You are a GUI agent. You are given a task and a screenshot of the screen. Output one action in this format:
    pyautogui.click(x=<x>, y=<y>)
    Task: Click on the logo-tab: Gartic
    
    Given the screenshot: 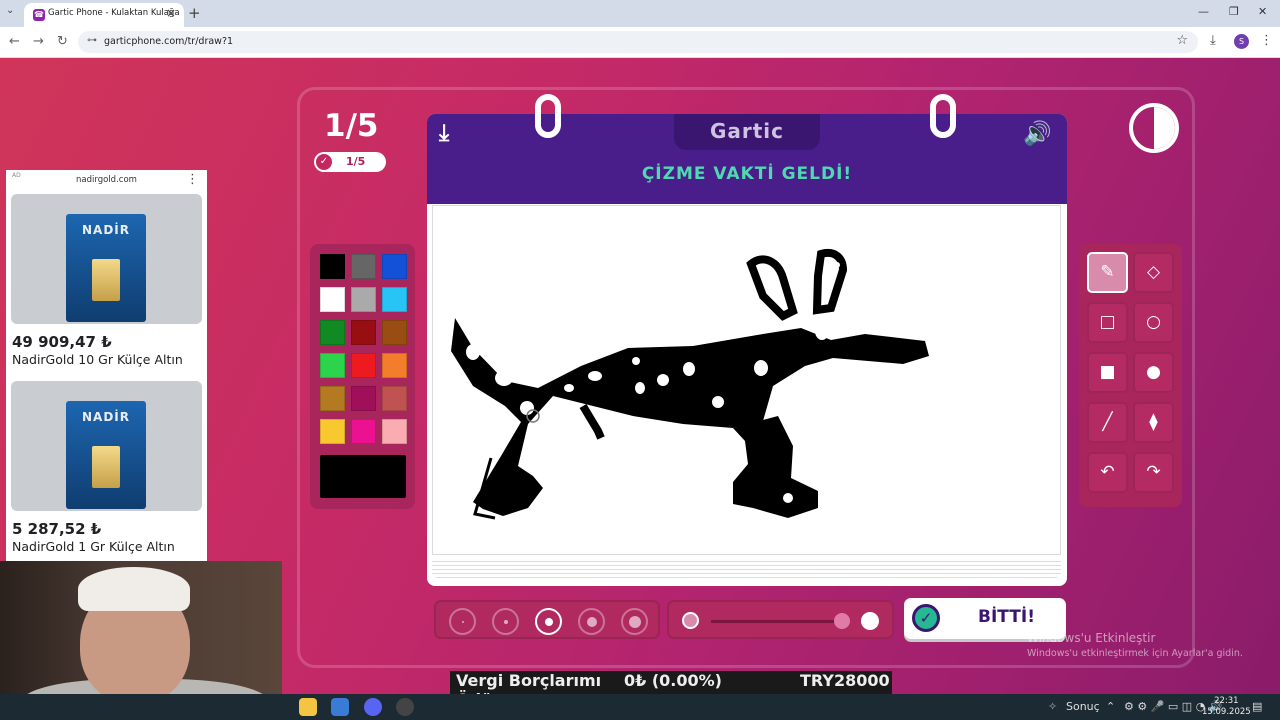 What is the action you would take?
    pyautogui.click(x=747, y=132)
    